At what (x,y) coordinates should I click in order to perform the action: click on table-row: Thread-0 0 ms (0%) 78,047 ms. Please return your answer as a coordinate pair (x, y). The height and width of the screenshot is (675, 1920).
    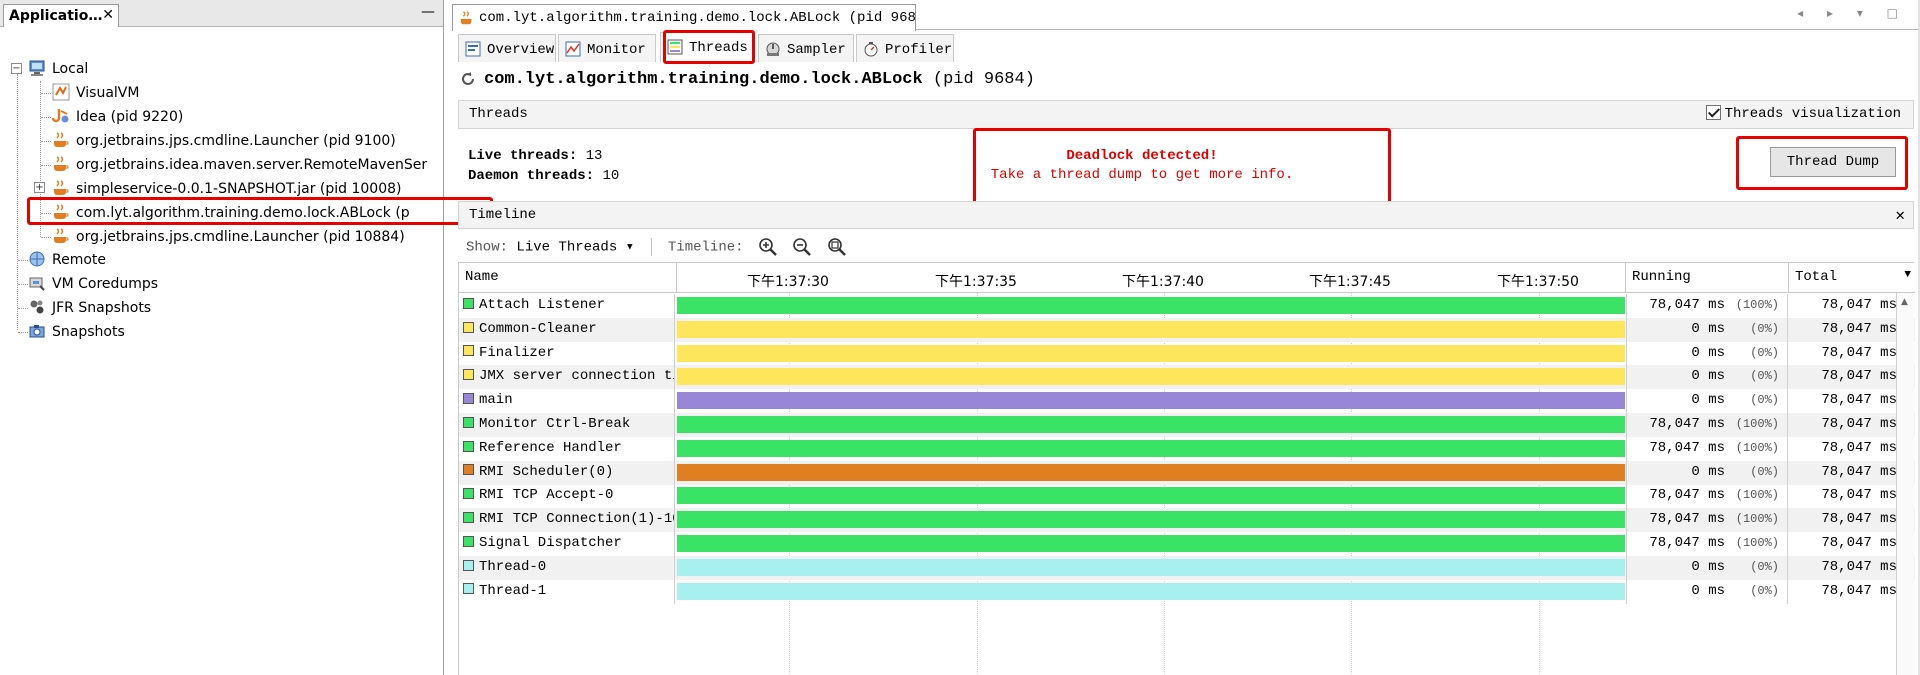
    Looking at the image, I should click on (1187, 567).